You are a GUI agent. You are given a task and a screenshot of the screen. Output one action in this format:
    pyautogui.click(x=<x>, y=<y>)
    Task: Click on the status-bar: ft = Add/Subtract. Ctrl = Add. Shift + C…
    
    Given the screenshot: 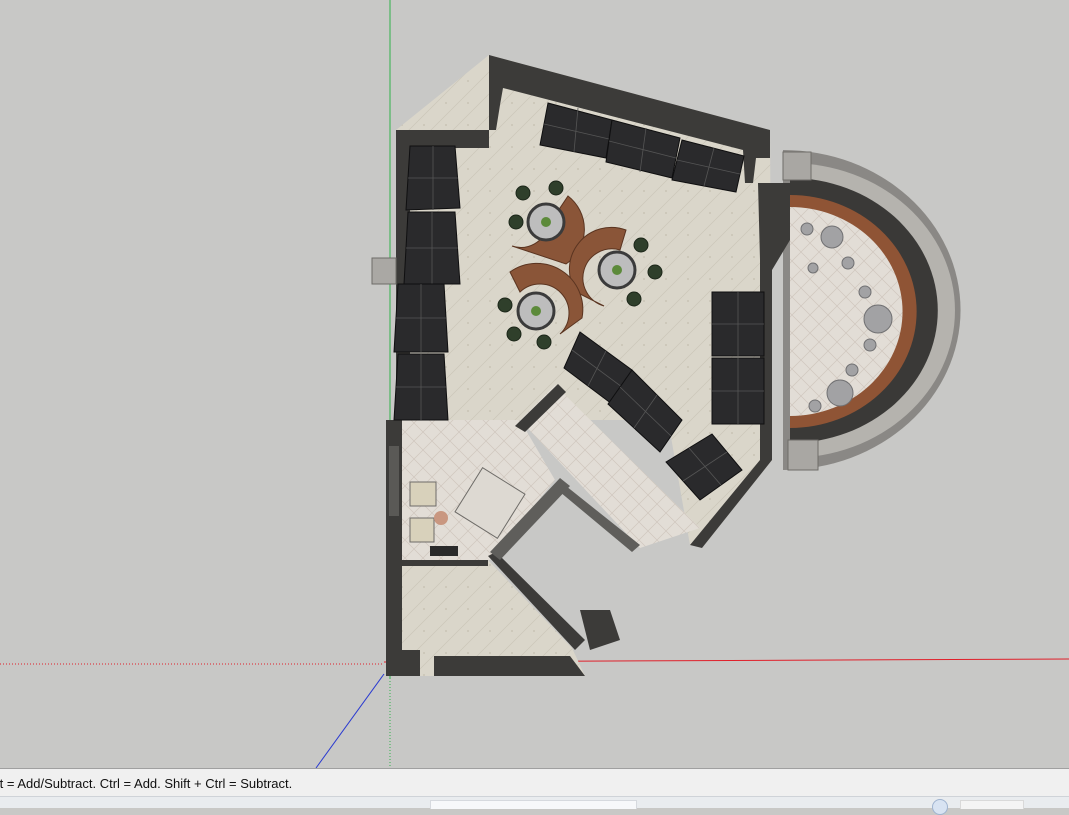 What is the action you would take?
    pyautogui.click(x=534, y=782)
    